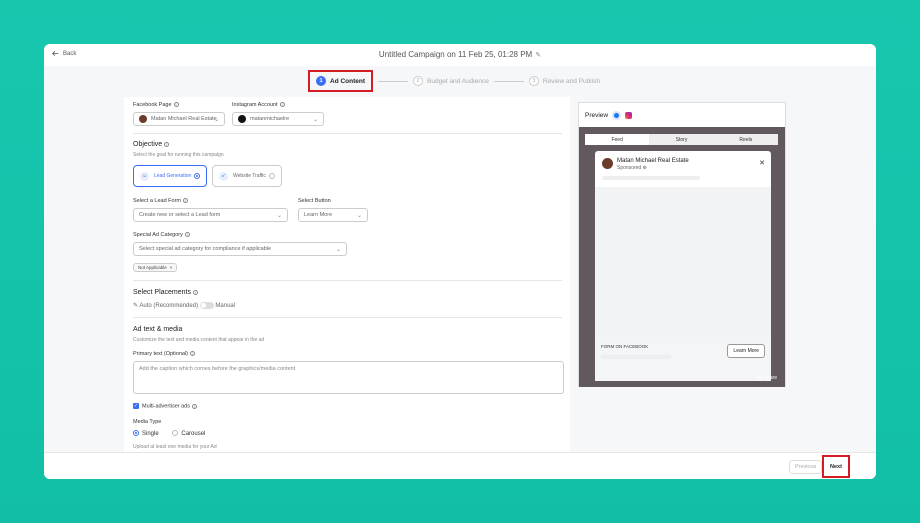 The width and height of the screenshot is (920, 523). I want to click on placements-auto-label: Auto (Recommended), so click(169, 306).